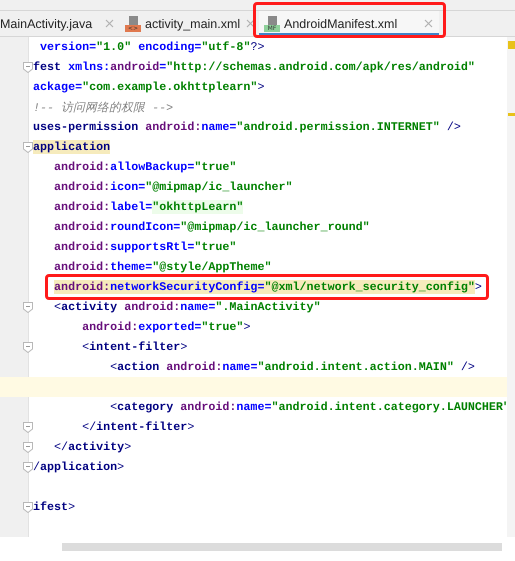 This screenshot has height=561, width=515. I want to click on code-line: ackage="com.example.okhttplearn">, so click(149, 87).